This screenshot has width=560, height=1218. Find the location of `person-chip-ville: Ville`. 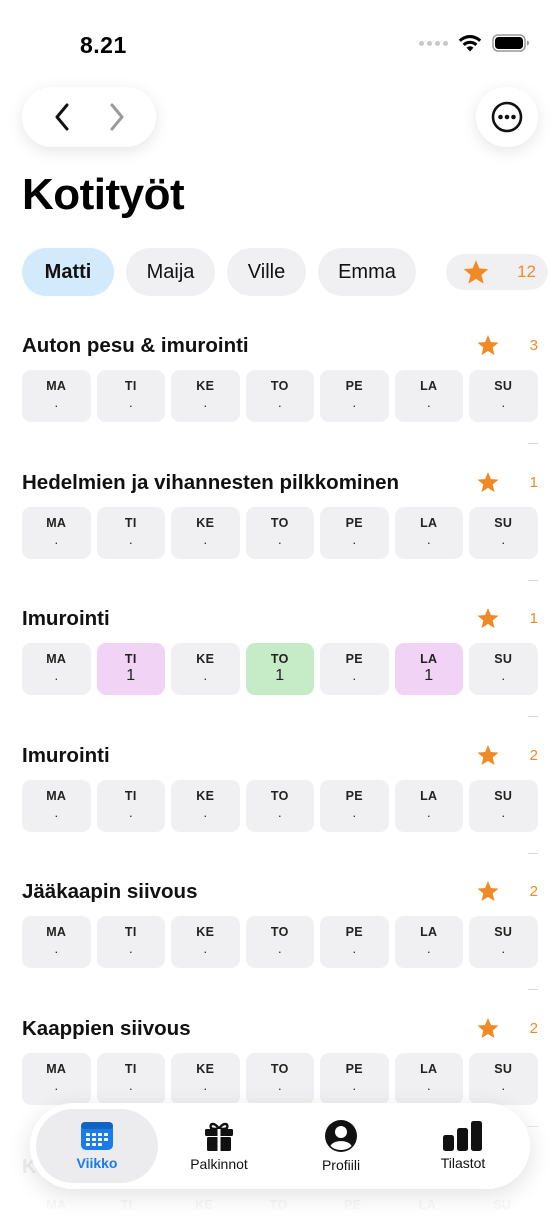

person-chip-ville: Ville is located at coordinates (266, 272).